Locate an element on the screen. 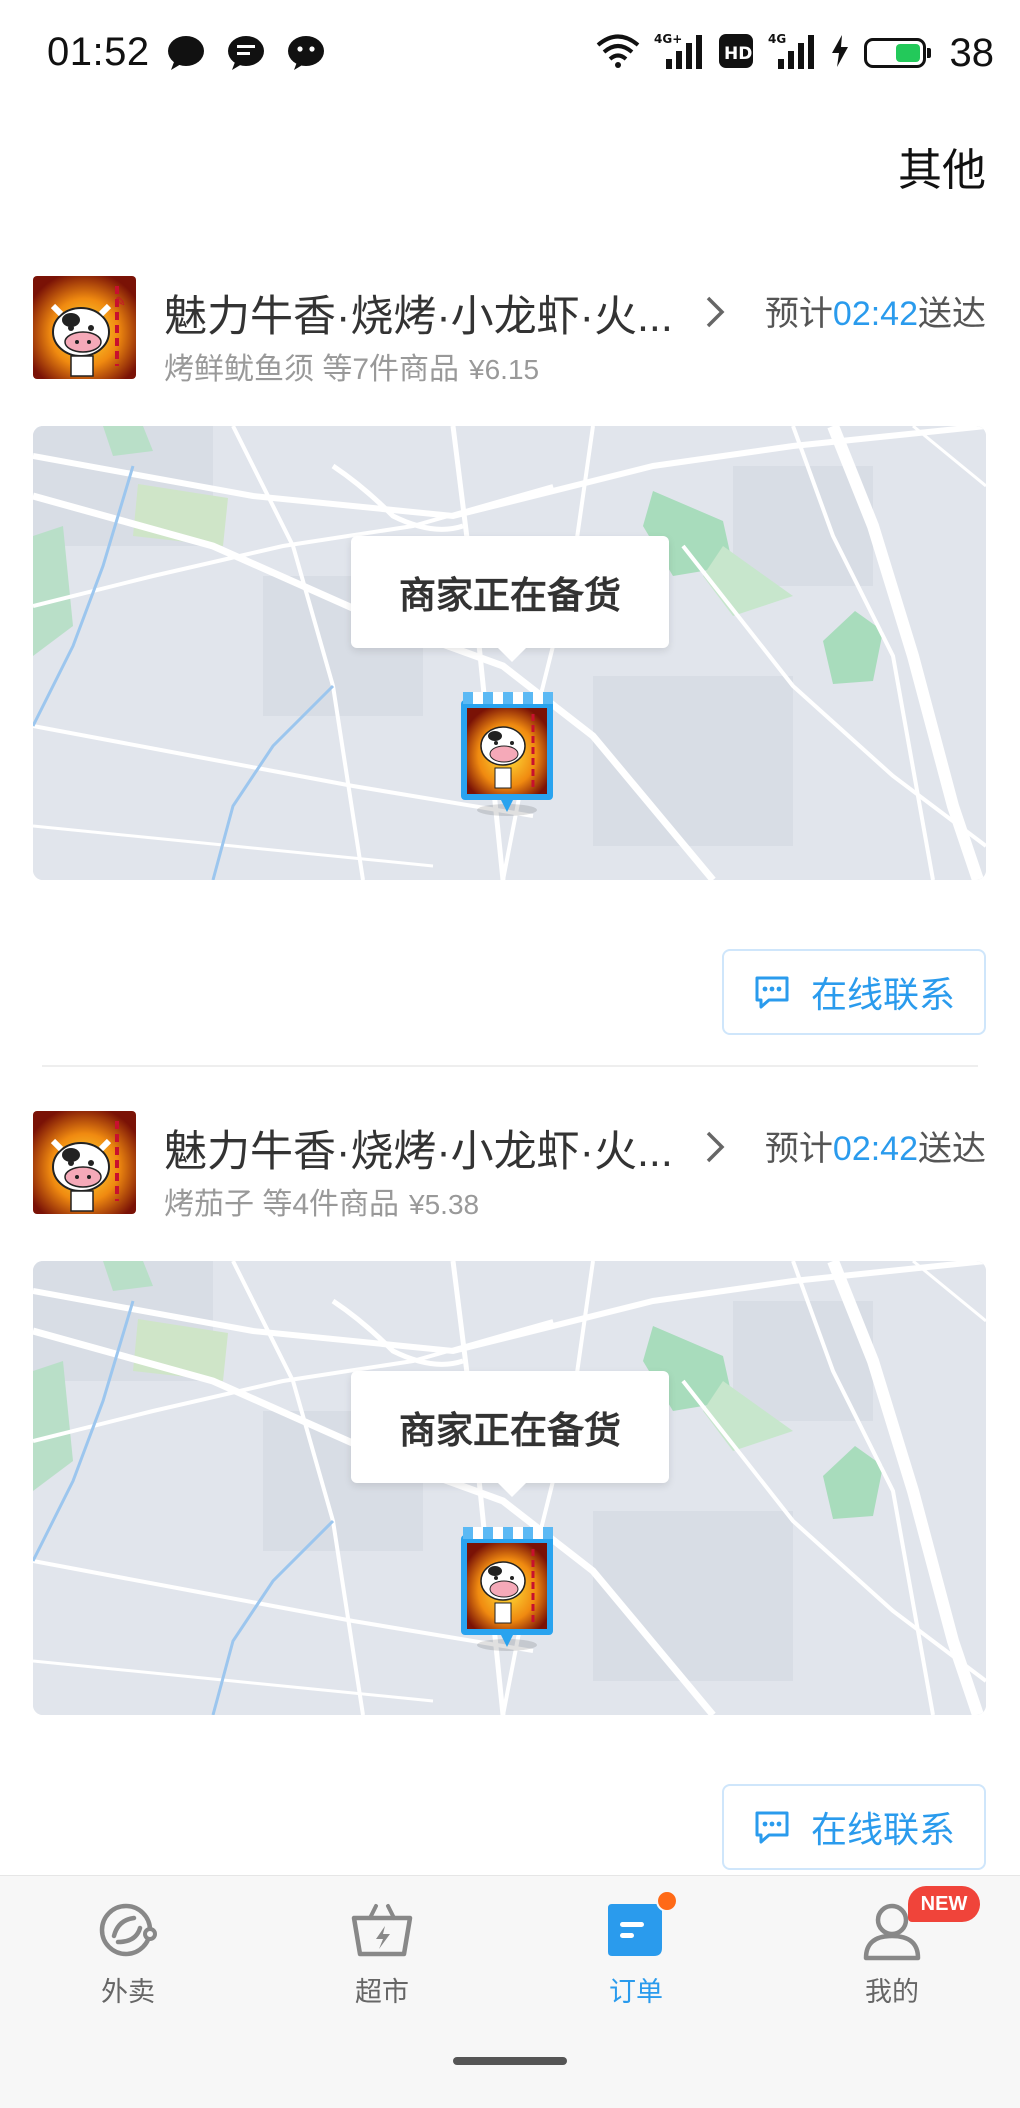  tab-supermarket: 超市 is located at coordinates (382, 1953).